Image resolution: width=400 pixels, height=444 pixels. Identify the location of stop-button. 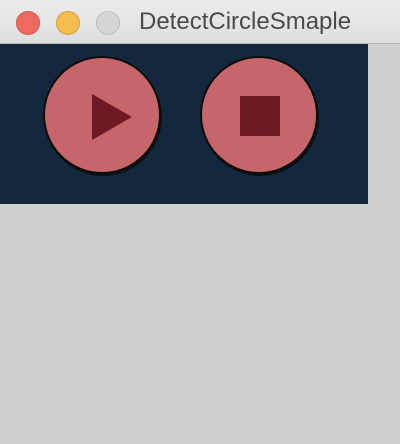
(259, 115).